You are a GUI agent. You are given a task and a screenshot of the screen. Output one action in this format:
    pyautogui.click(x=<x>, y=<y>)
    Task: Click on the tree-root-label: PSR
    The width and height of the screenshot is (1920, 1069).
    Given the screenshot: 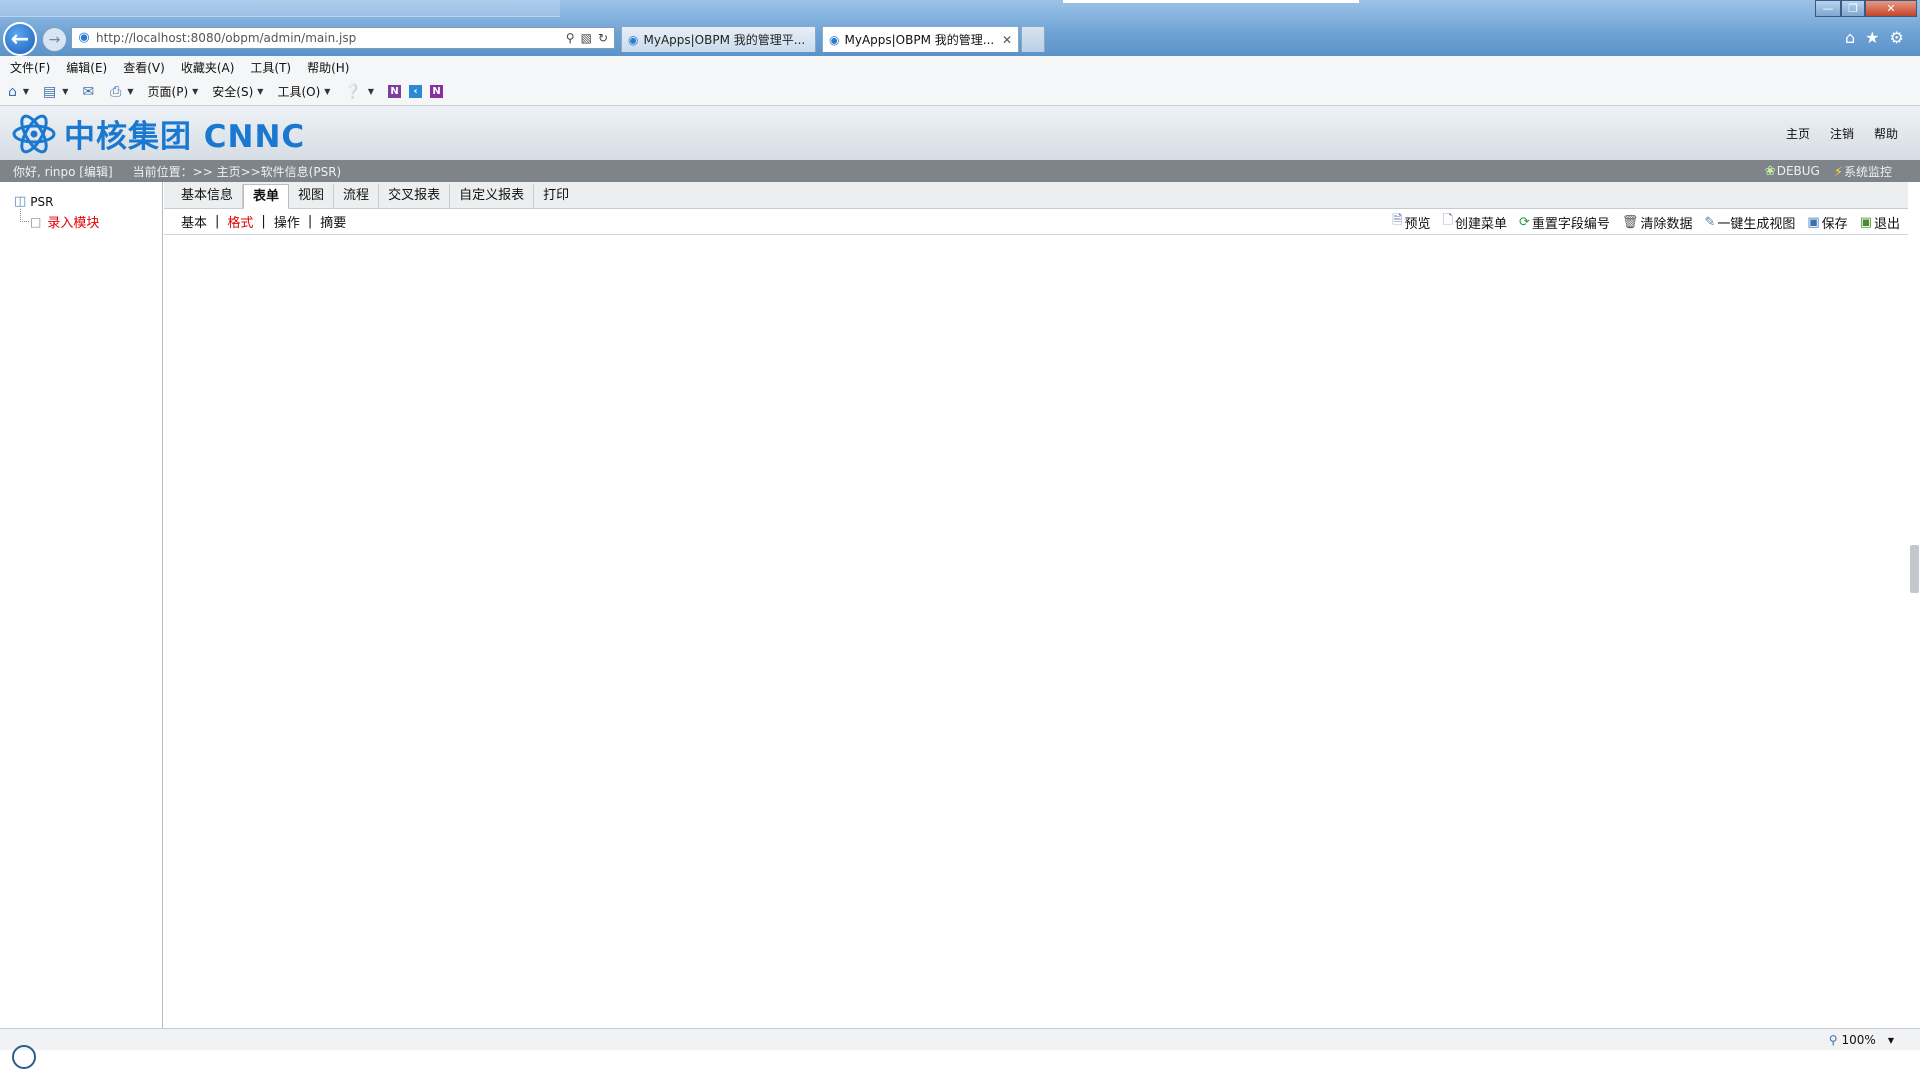 What is the action you would take?
    pyautogui.click(x=42, y=201)
    